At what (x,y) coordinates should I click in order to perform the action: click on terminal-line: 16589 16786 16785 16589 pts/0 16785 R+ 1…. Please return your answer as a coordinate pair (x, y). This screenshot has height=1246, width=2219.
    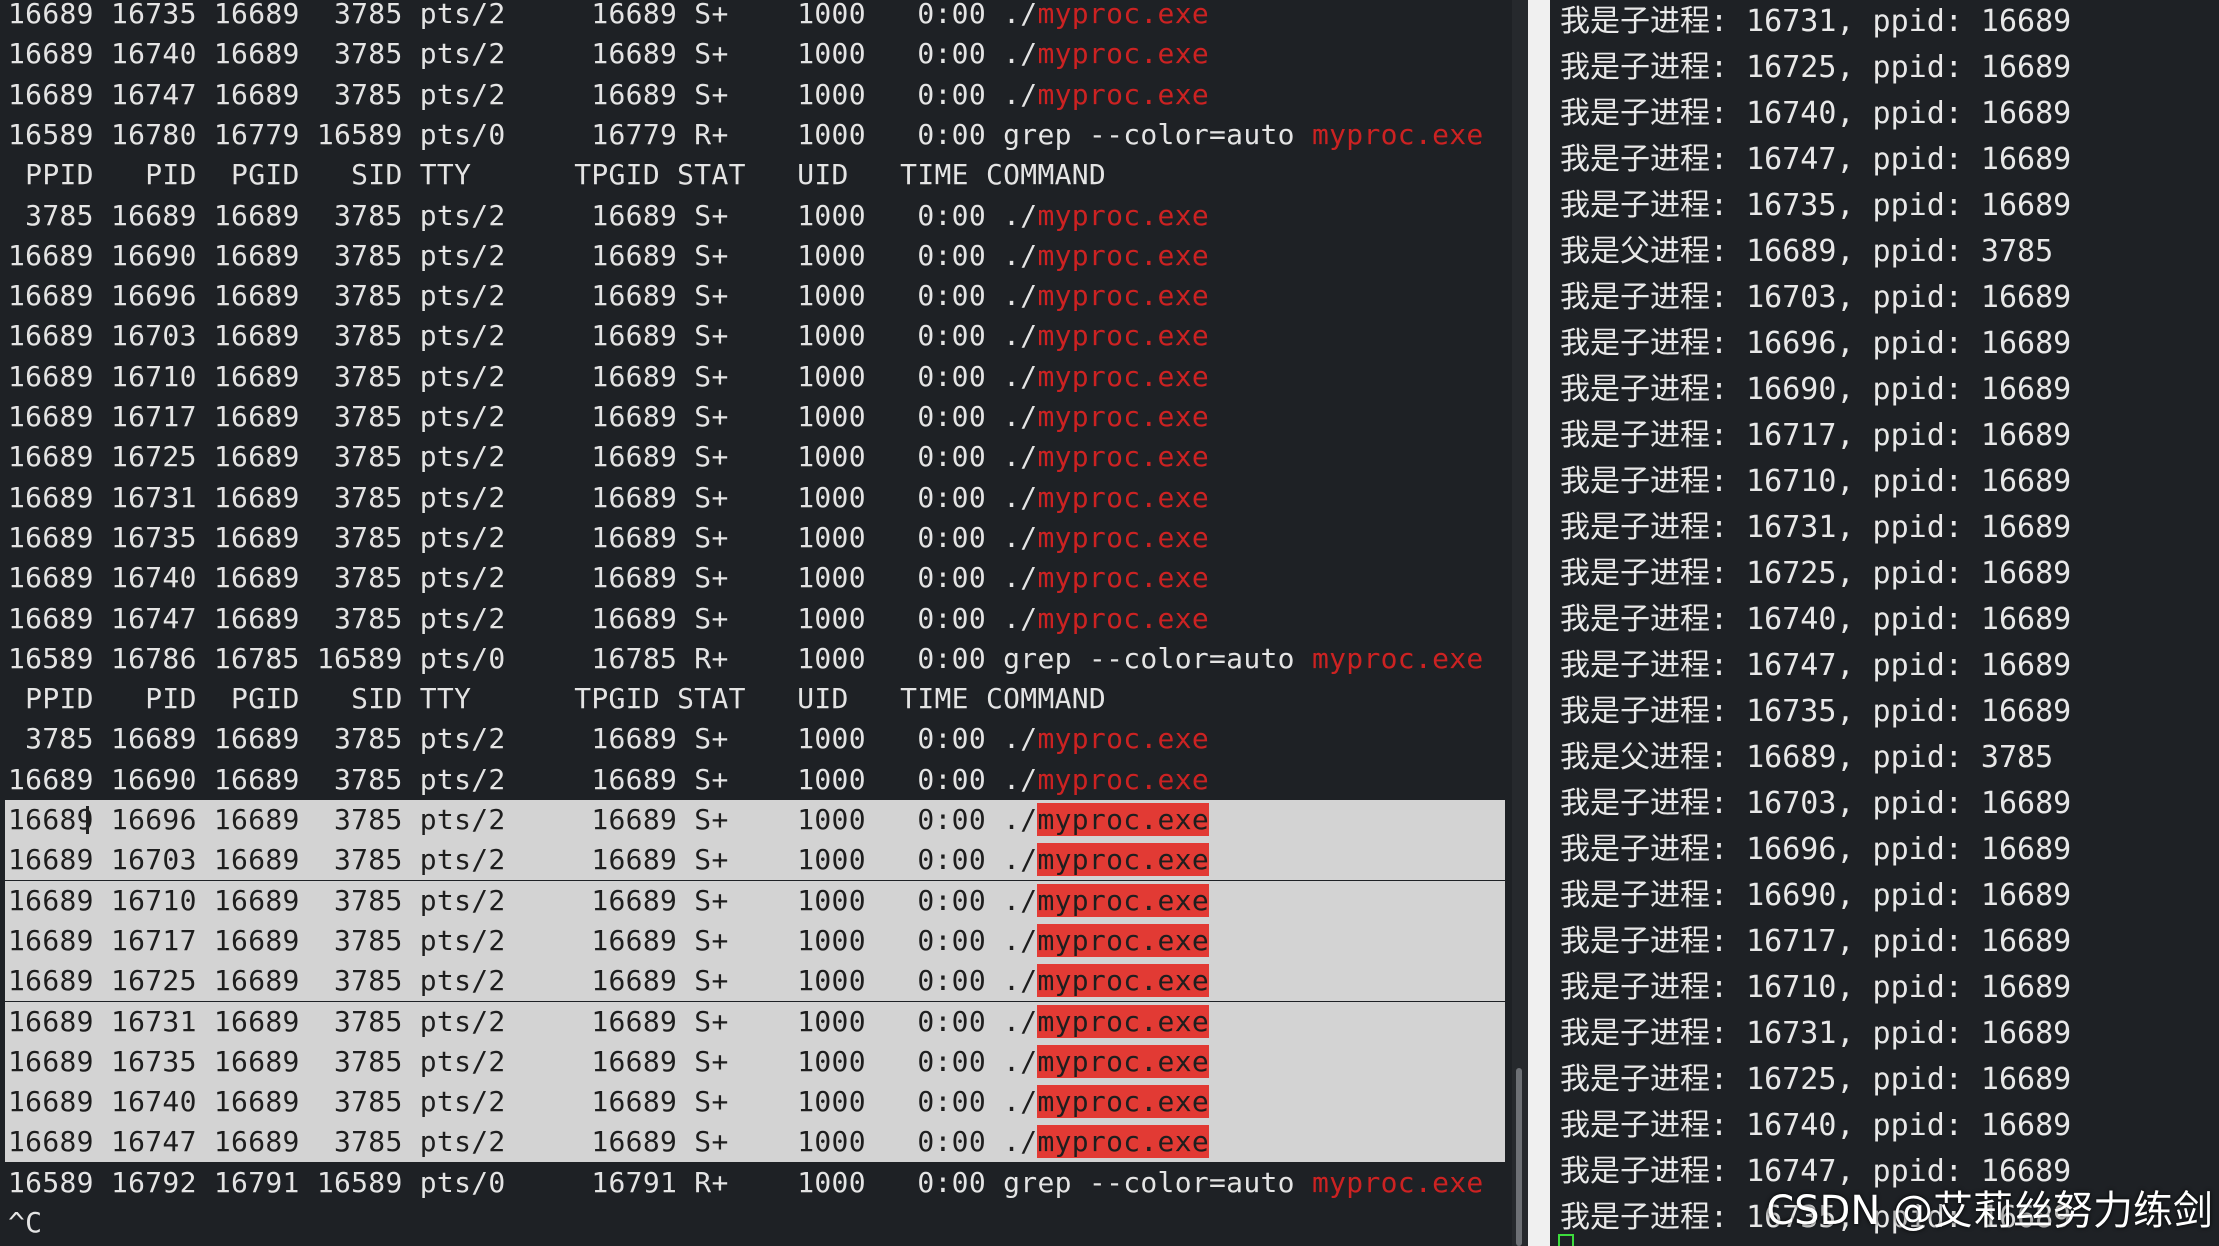
    Looking at the image, I should click on (746, 659).